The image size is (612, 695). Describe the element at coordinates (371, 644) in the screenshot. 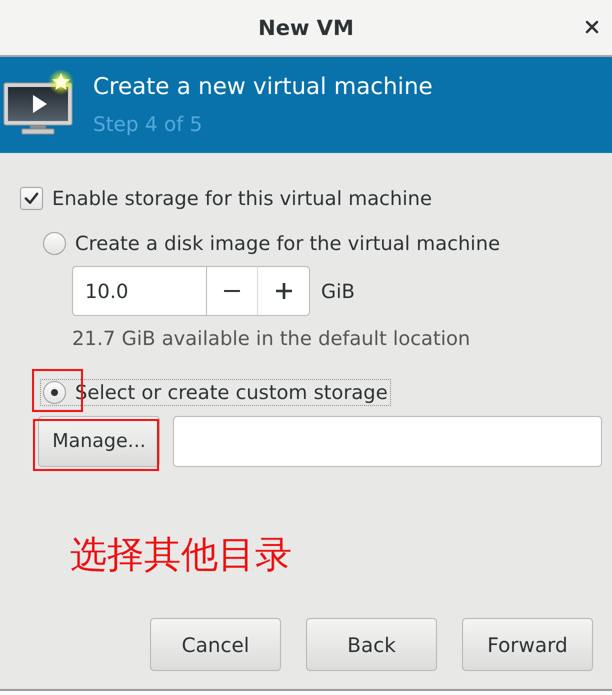

I see `wizard-button: Back` at that location.